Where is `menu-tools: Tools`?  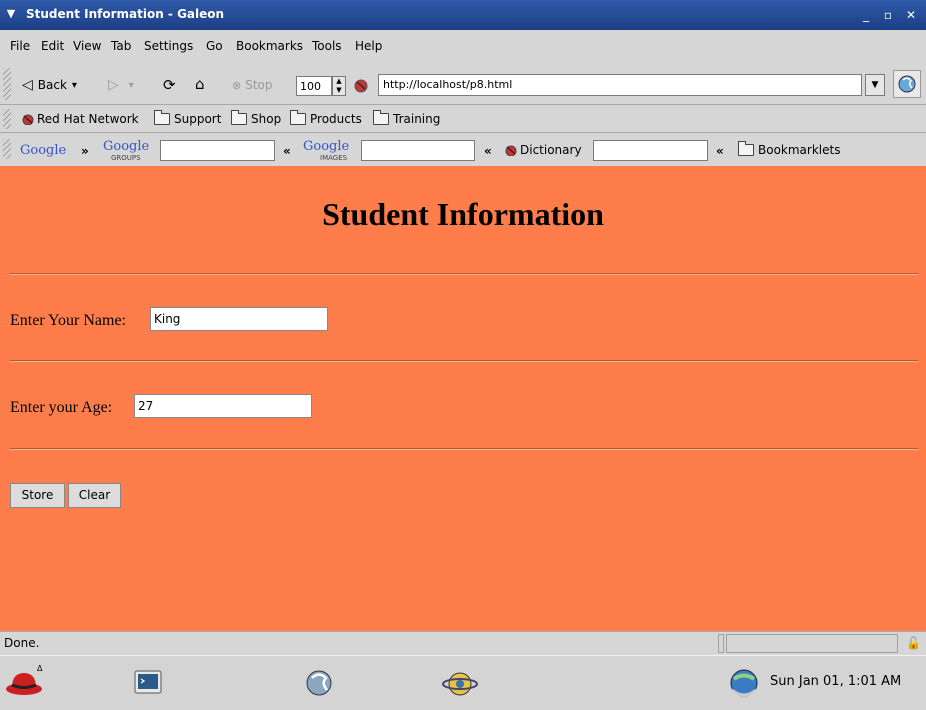
menu-tools: Tools is located at coordinates (327, 46).